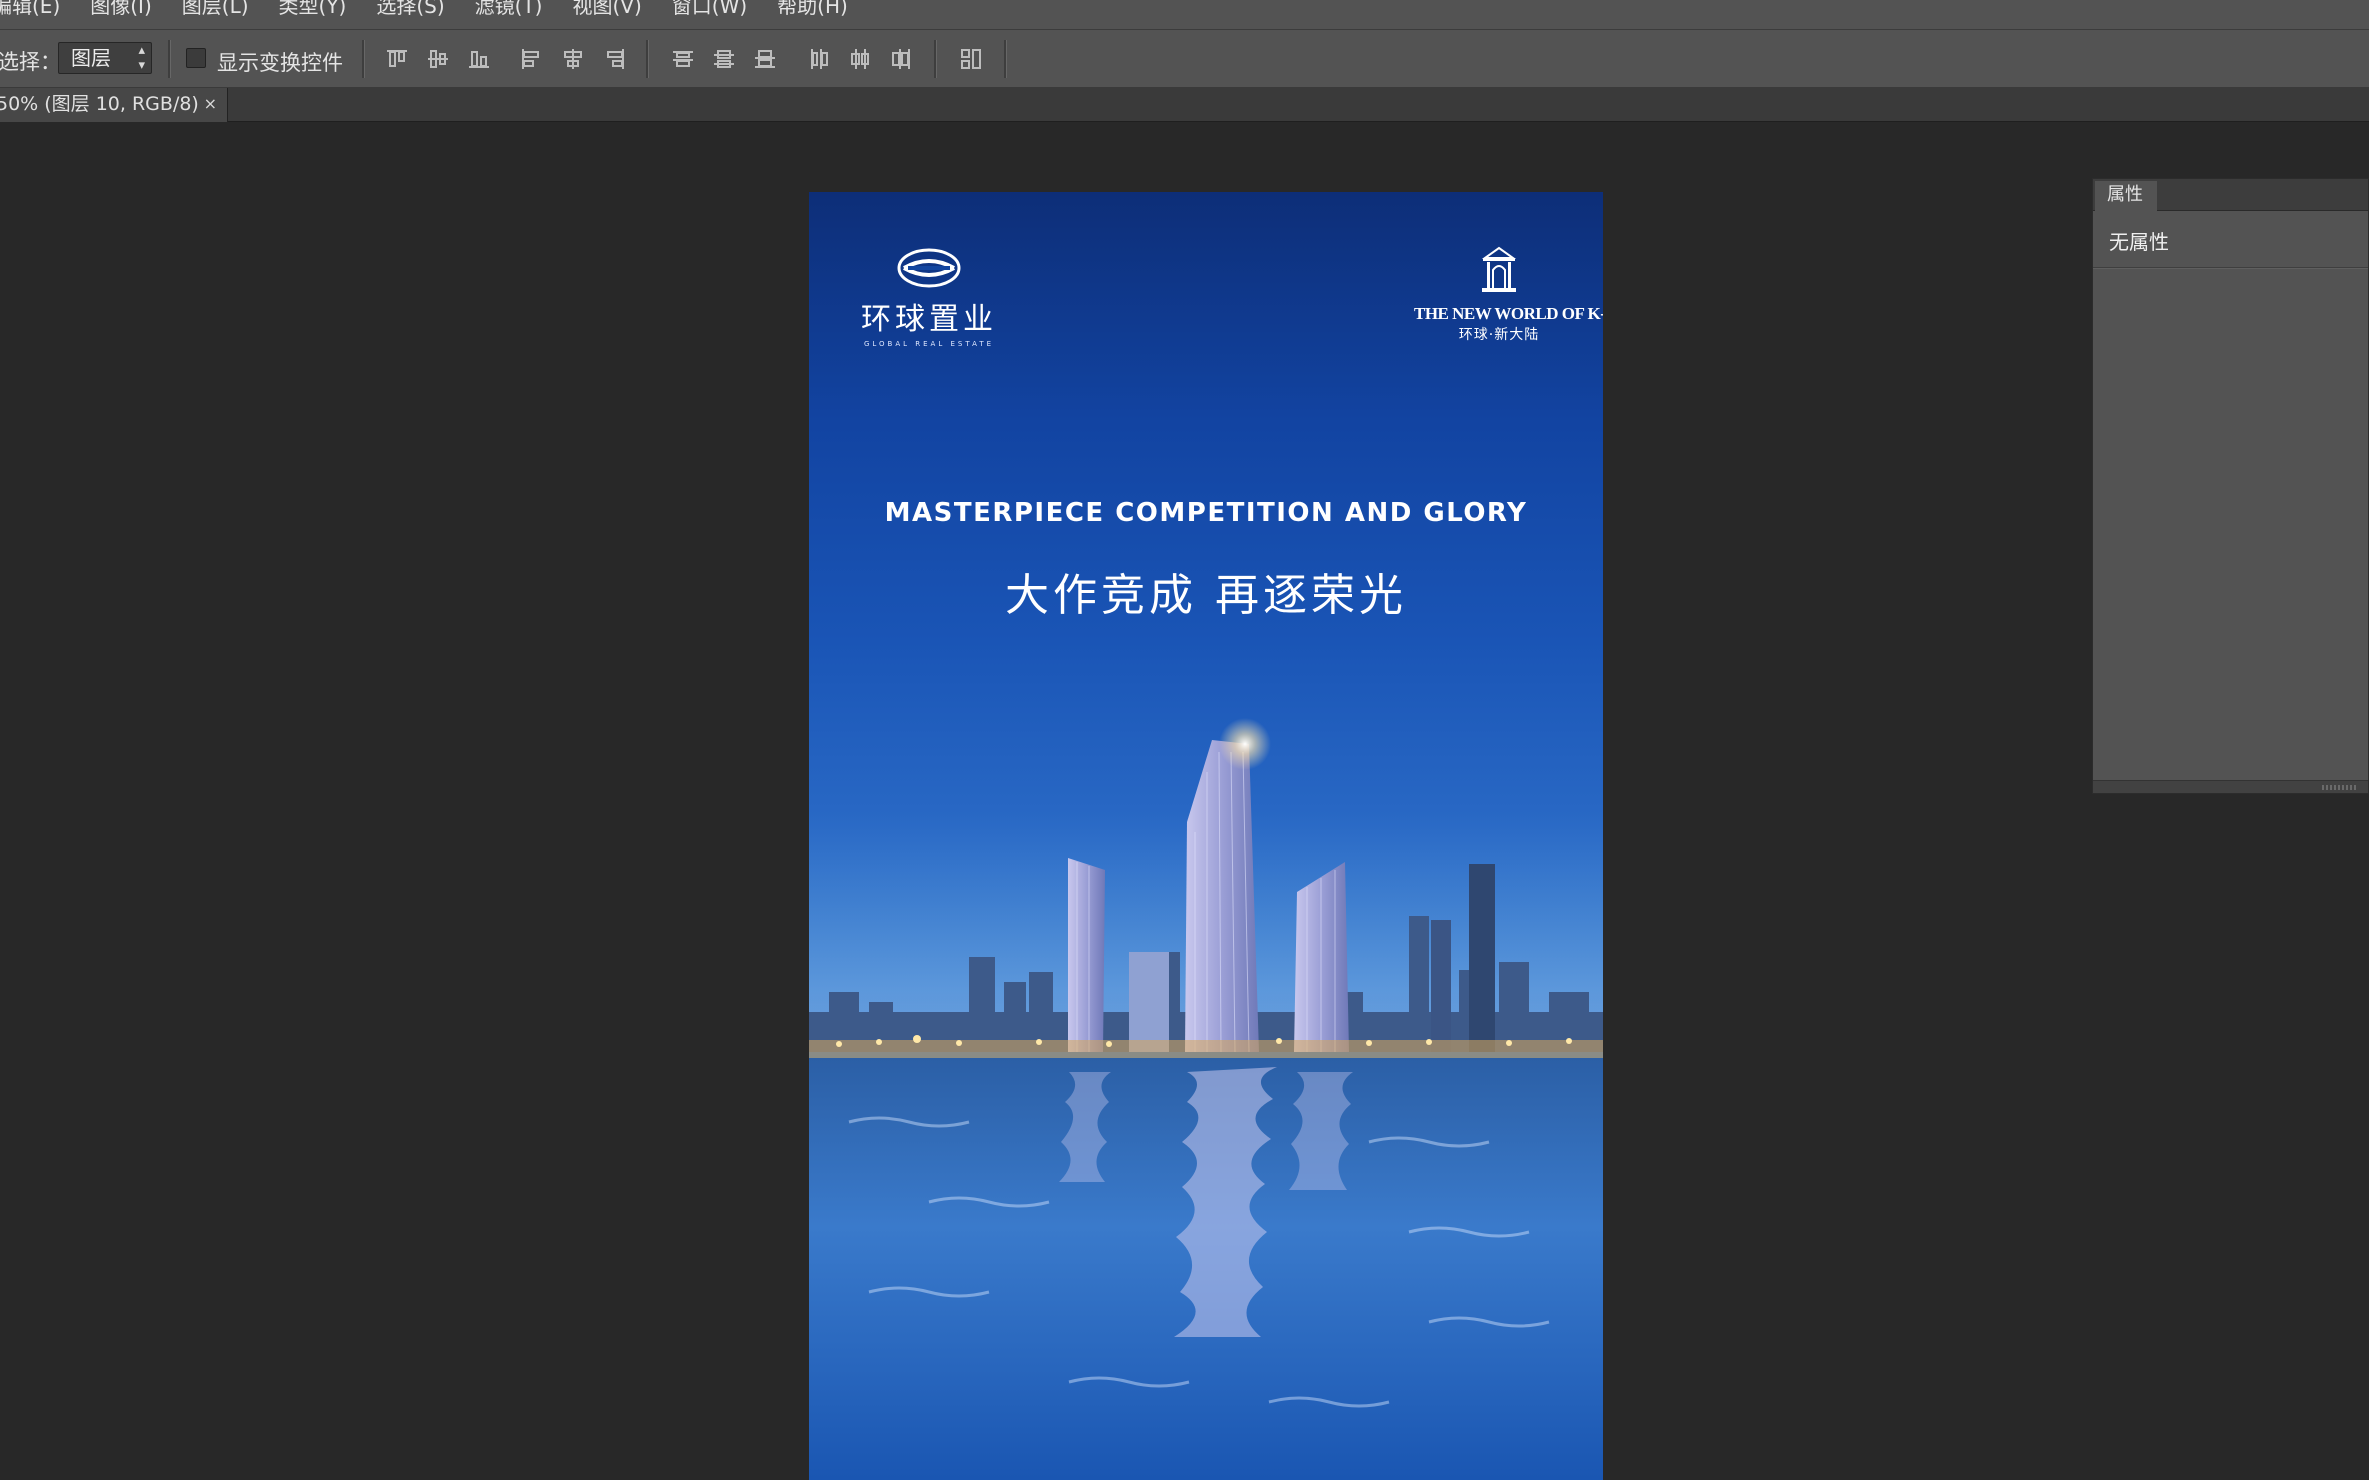 This screenshot has height=1480, width=2369. What do you see at coordinates (1508, 313) in the screenshot?
I see `logo-right-english-name: THE NEW WORLD OF K-LAND` at bounding box center [1508, 313].